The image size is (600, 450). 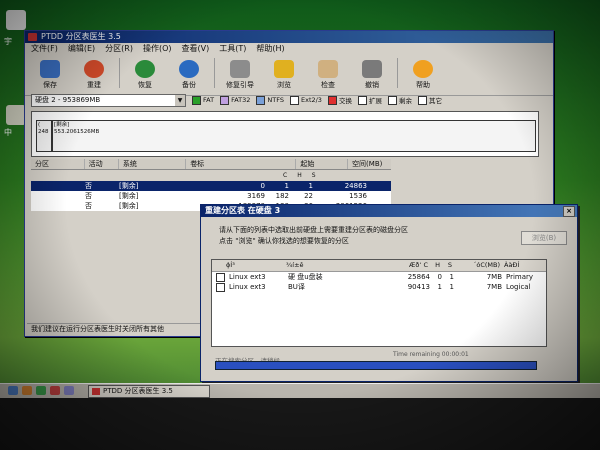 I want to click on app-icon, so click(x=32, y=37).